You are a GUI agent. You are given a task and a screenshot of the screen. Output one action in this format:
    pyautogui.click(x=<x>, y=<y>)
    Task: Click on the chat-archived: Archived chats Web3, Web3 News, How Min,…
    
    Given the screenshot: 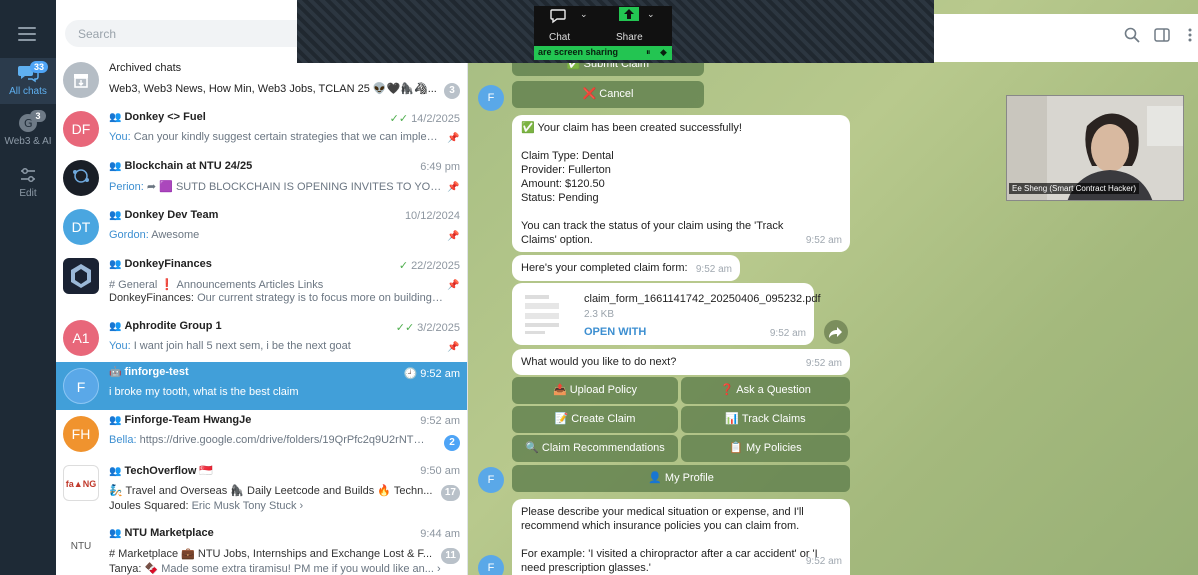 What is the action you would take?
    pyautogui.click(x=261, y=82)
    